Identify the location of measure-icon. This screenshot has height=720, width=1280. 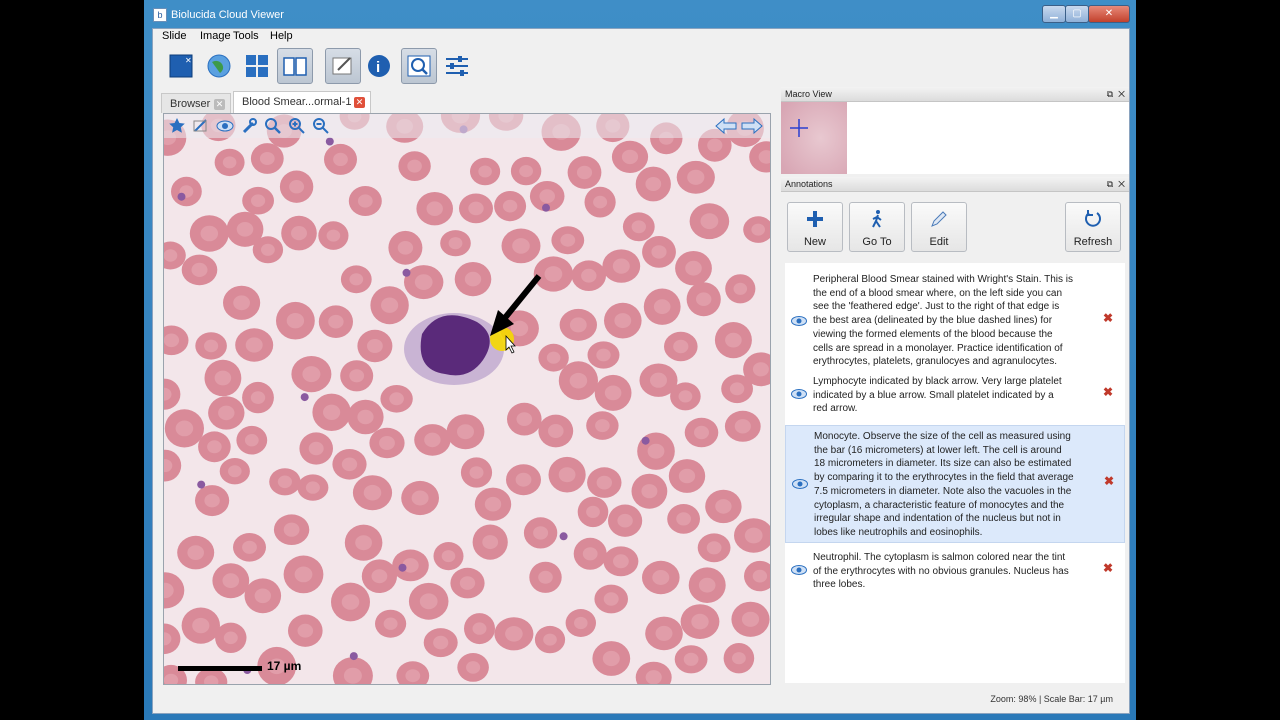
(249, 126).